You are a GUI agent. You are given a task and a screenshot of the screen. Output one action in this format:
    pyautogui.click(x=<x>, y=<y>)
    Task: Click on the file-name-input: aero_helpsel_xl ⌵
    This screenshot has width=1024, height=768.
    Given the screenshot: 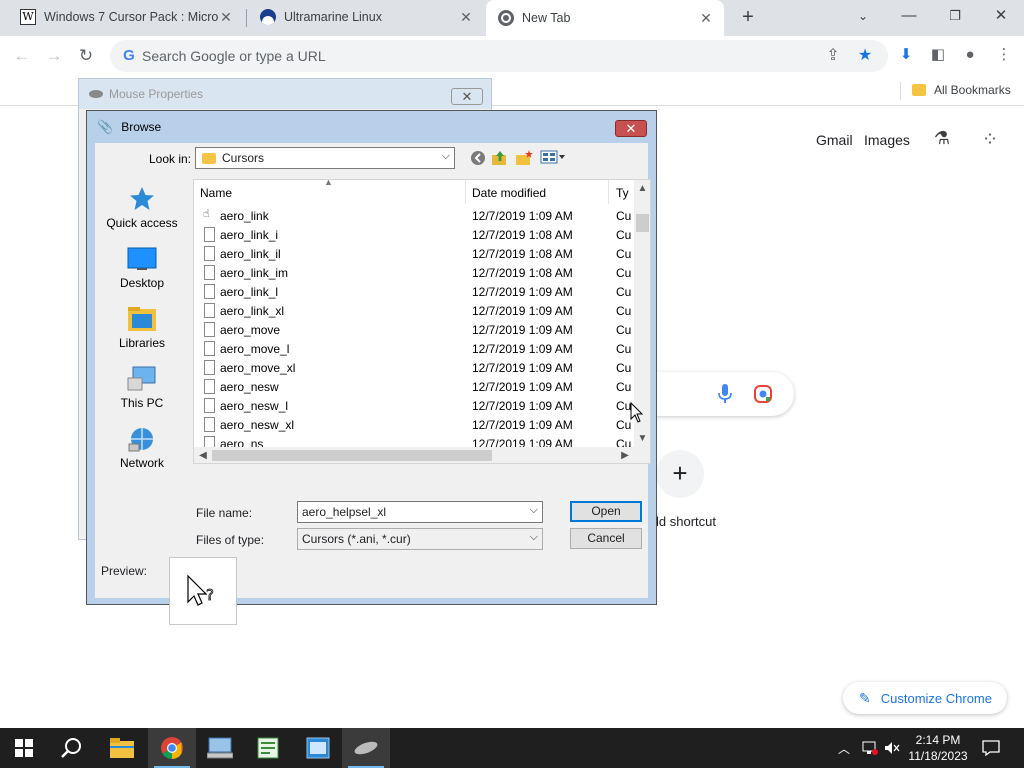 What is the action you would take?
    pyautogui.click(x=420, y=512)
    